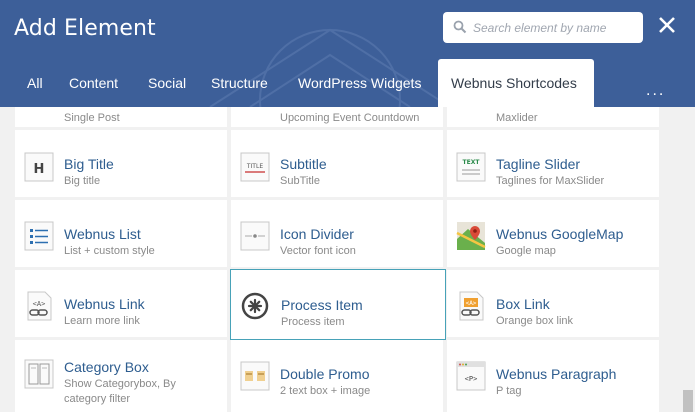 The width and height of the screenshot is (695, 412). What do you see at coordinates (121, 163) in the screenshot?
I see `element-card: H Big Title Big title` at bounding box center [121, 163].